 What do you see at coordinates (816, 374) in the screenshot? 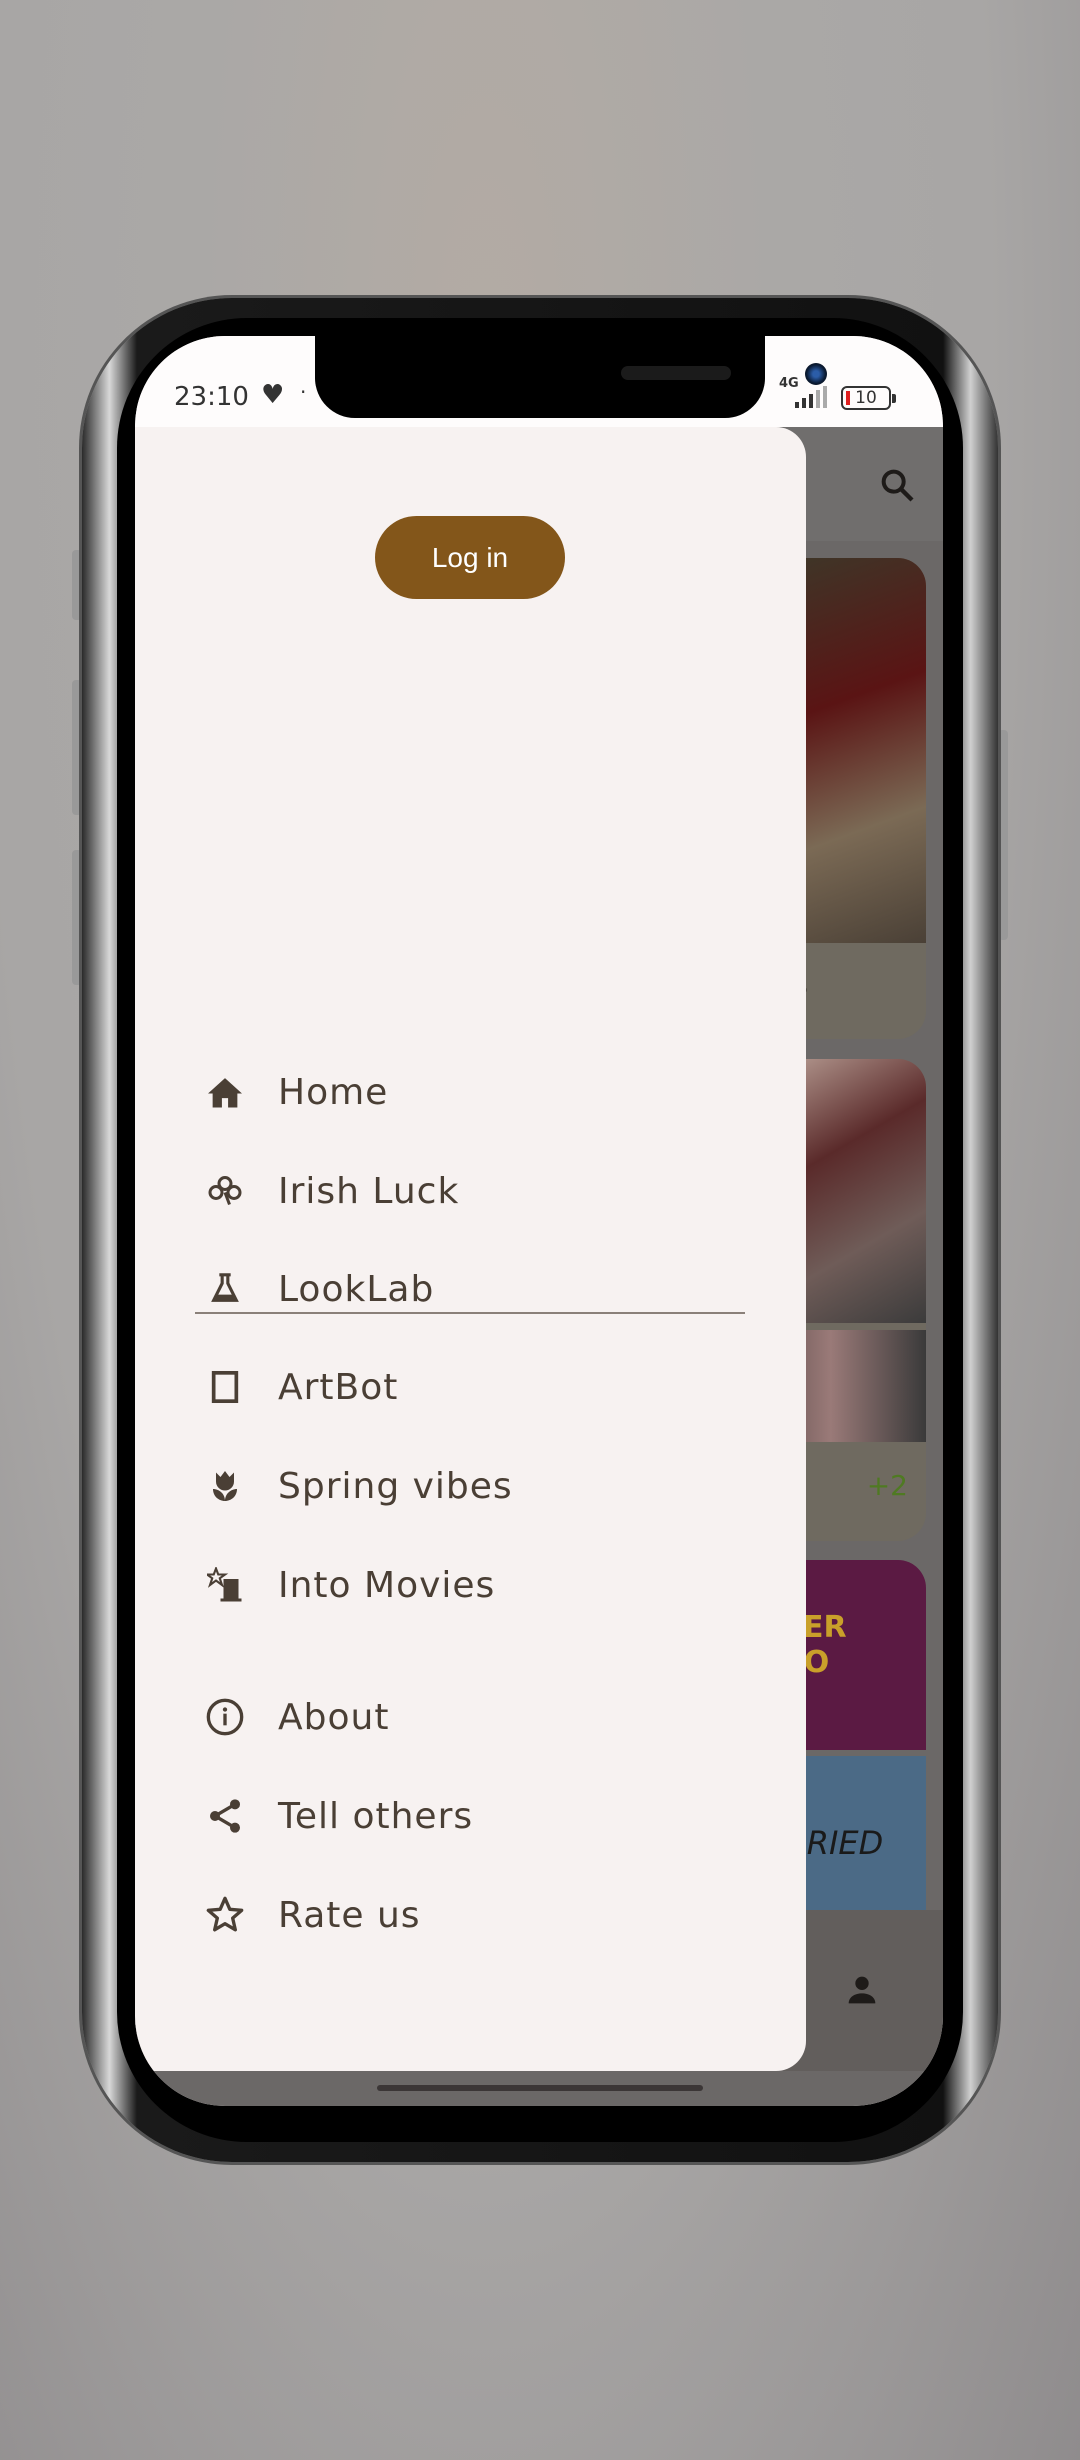
I see `camera` at bounding box center [816, 374].